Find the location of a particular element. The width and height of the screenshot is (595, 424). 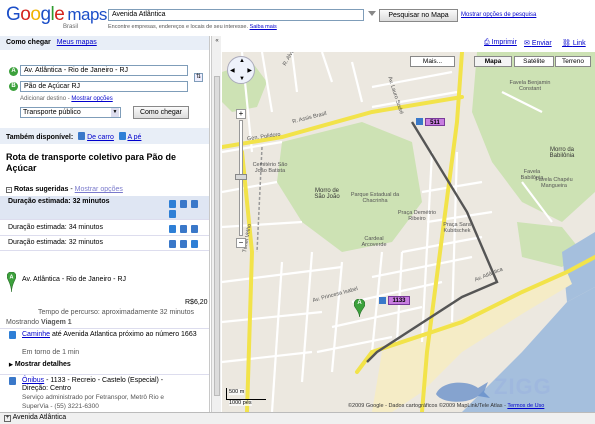

map-start-marker-icon: A is located at coordinates (359, 308).